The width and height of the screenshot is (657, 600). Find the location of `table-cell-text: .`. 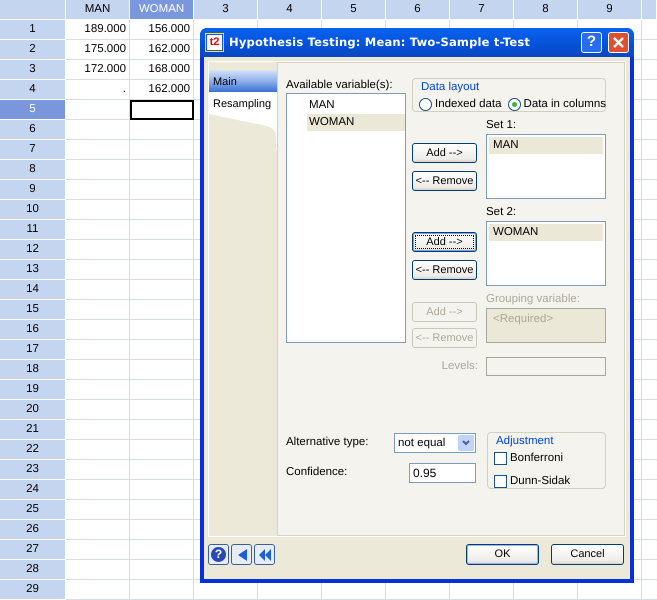

table-cell-text: . is located at coordinates (124, 89).